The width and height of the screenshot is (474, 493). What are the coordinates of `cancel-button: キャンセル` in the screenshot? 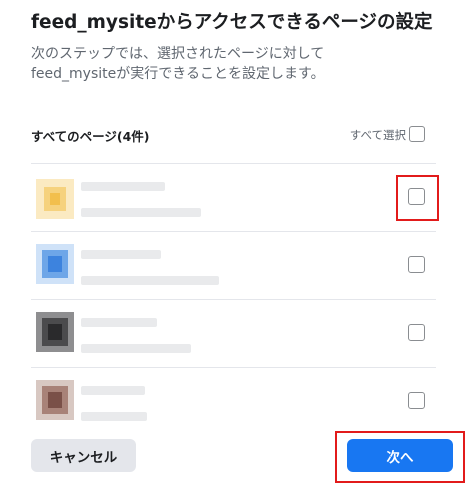 It's located at (83, 455).